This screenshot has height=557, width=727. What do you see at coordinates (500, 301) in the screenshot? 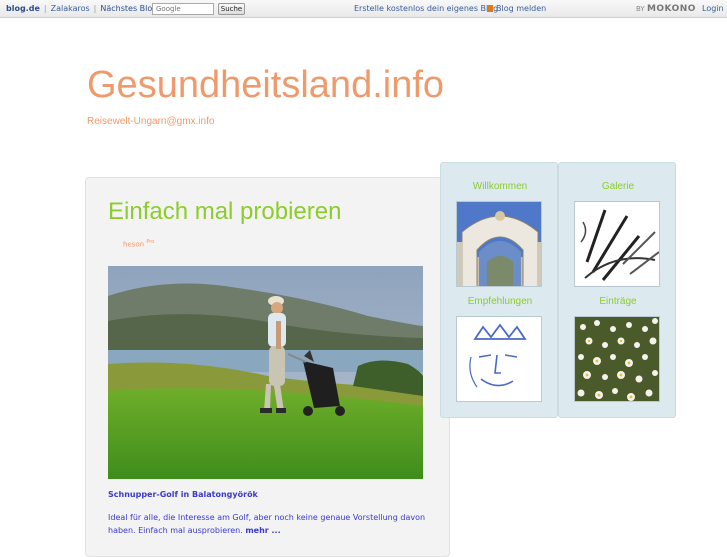
I see `widget-label-empfehlungen: Empfehlungen` at bounding box center [500, 301].